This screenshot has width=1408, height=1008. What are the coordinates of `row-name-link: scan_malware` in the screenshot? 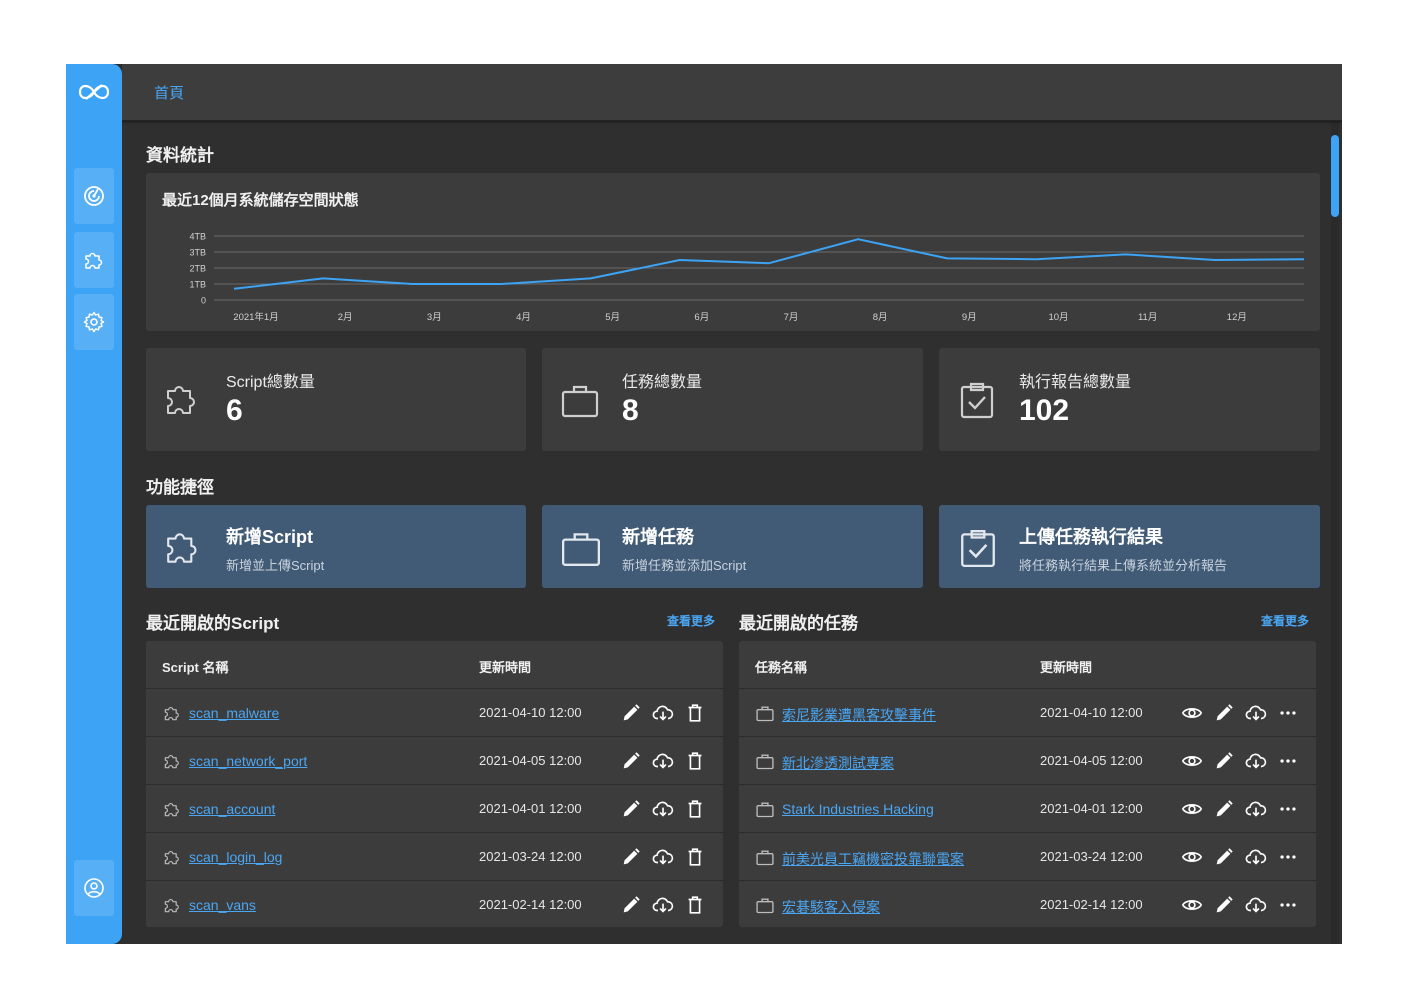 It's located at (234, 713).